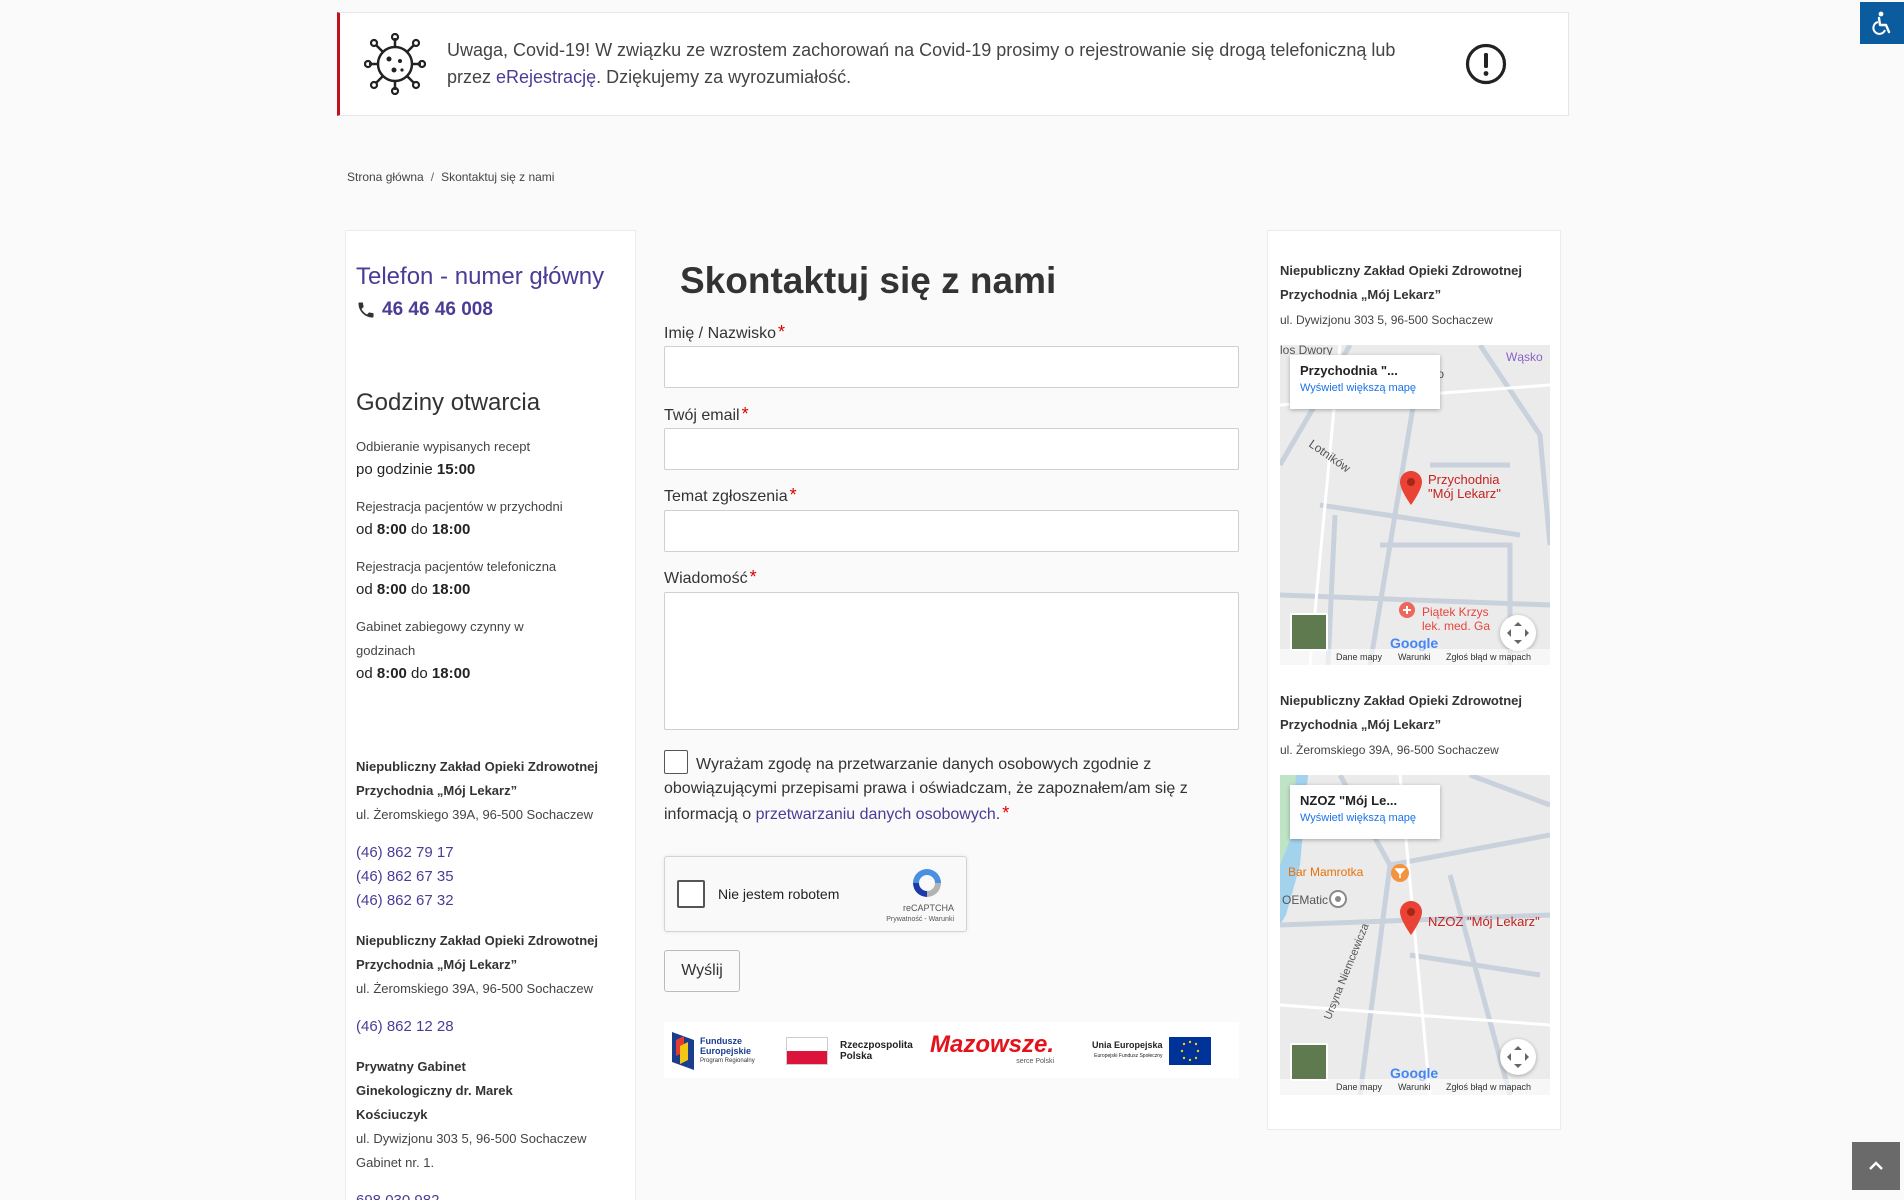  What do you see at coordinates (676, 762) in the screenshot?
I see `consent-checkbox` at bounding box center [676, 762].